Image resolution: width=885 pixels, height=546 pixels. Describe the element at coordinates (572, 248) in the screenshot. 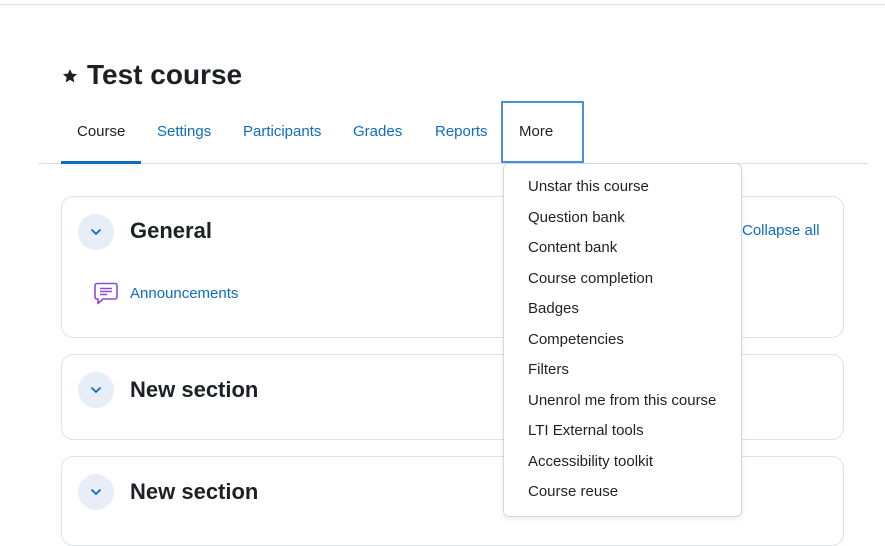

I see `menu-item-content-bank: Content bank` at that location.